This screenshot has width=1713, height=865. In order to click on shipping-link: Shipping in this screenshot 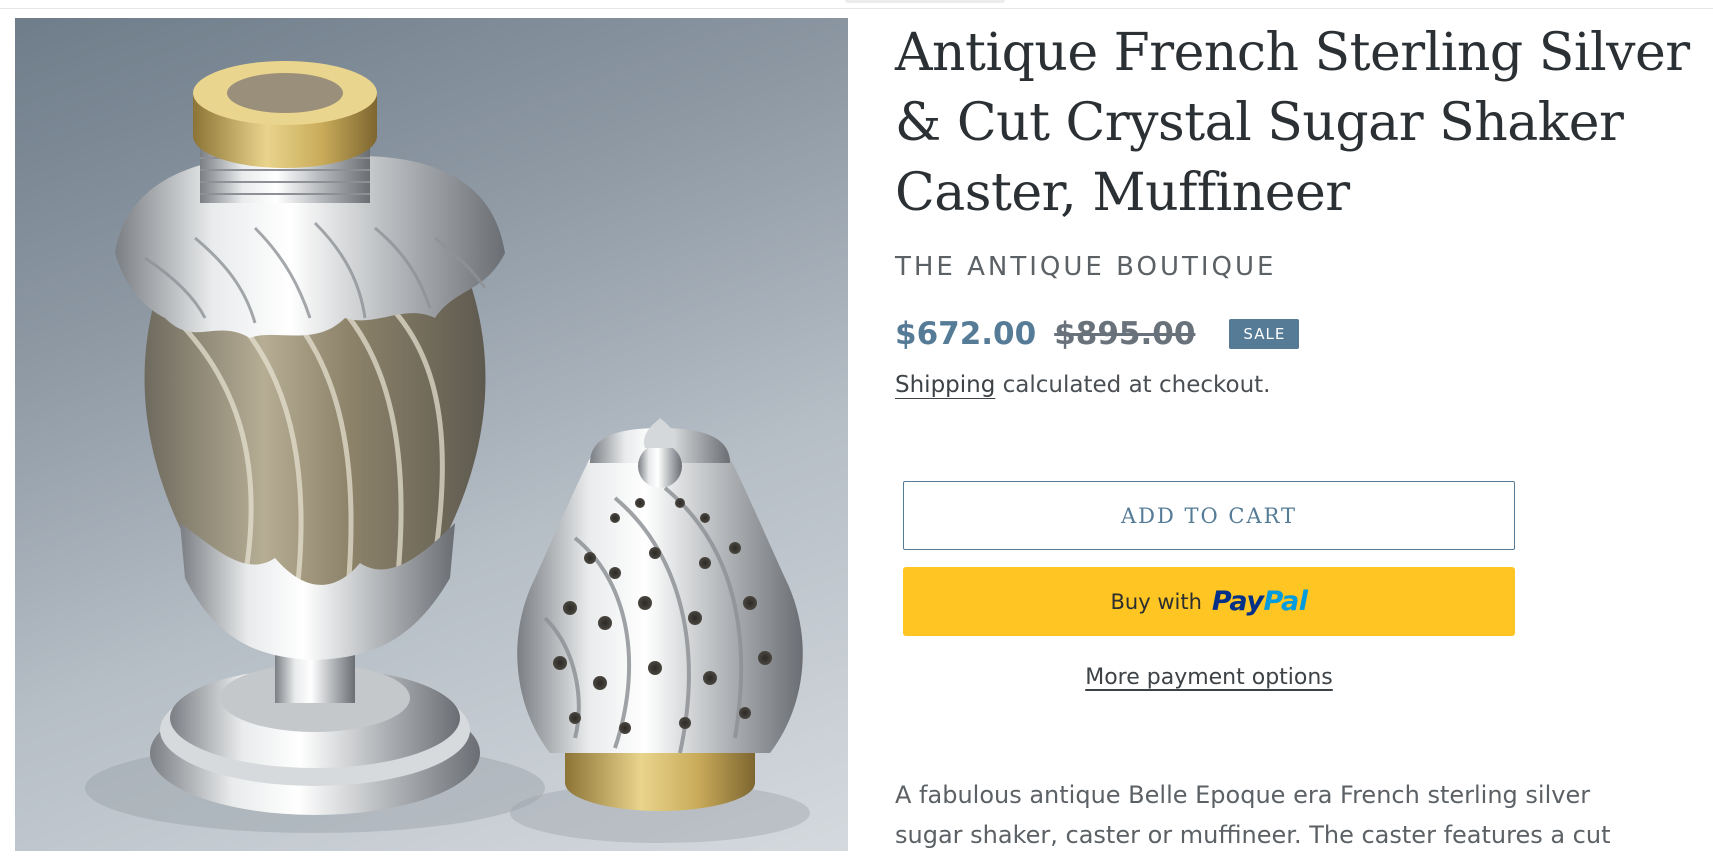, I will do `click(945, 385)`.